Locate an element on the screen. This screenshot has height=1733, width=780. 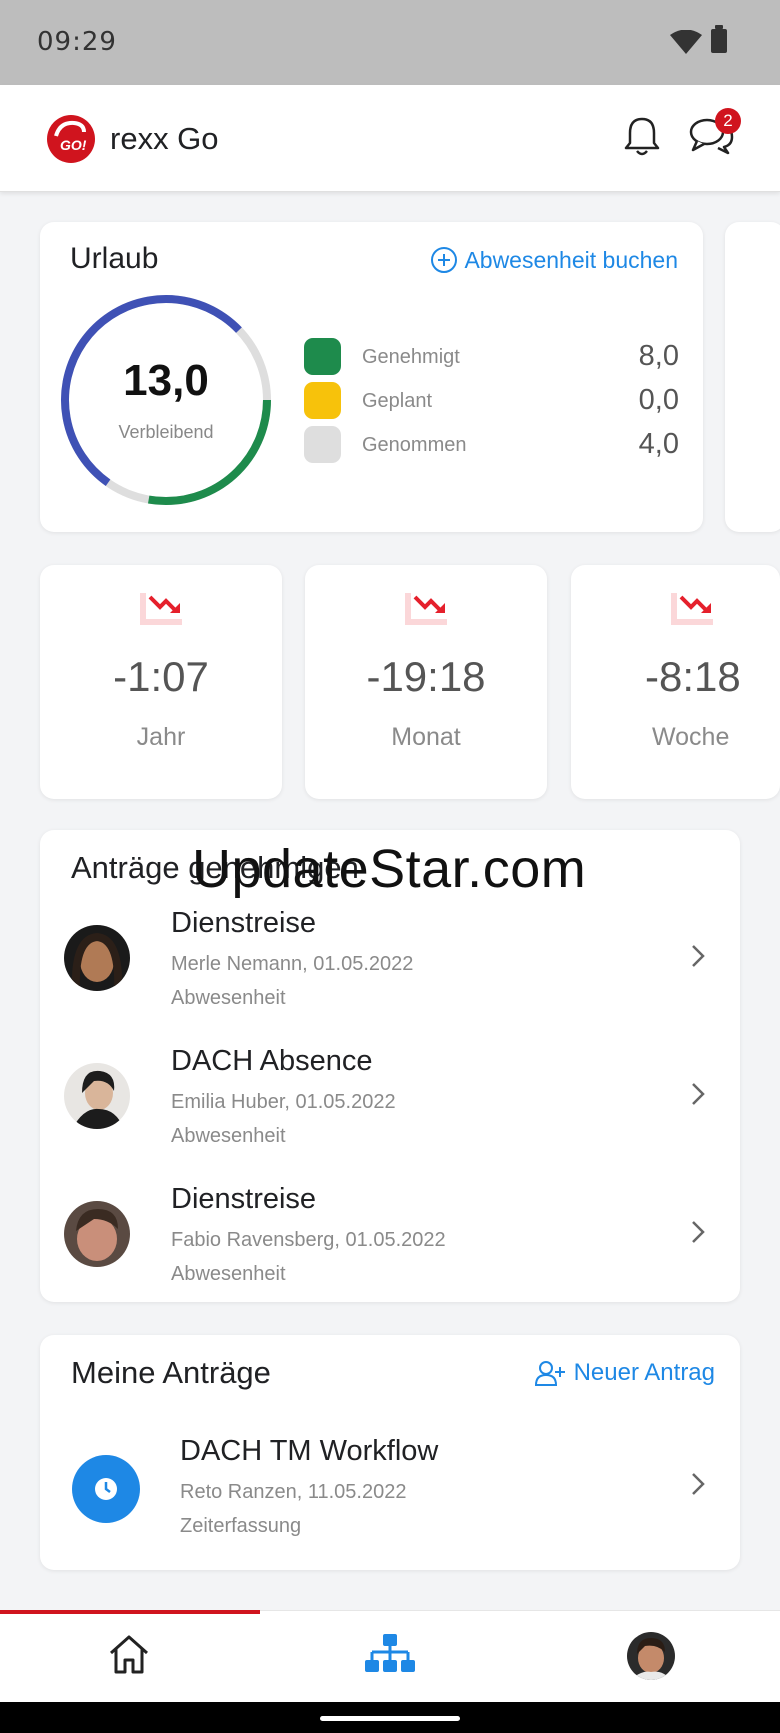
stat-value: -8:18 is located at coordinates (693, 676).